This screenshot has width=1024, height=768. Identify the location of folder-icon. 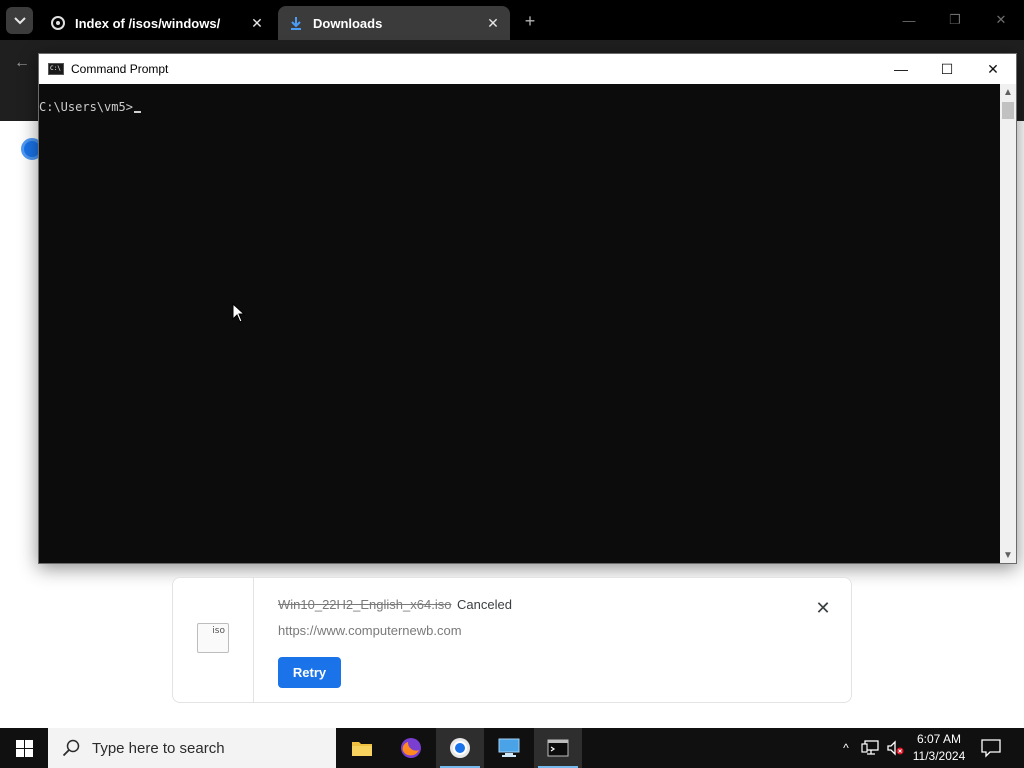
(362, 749).